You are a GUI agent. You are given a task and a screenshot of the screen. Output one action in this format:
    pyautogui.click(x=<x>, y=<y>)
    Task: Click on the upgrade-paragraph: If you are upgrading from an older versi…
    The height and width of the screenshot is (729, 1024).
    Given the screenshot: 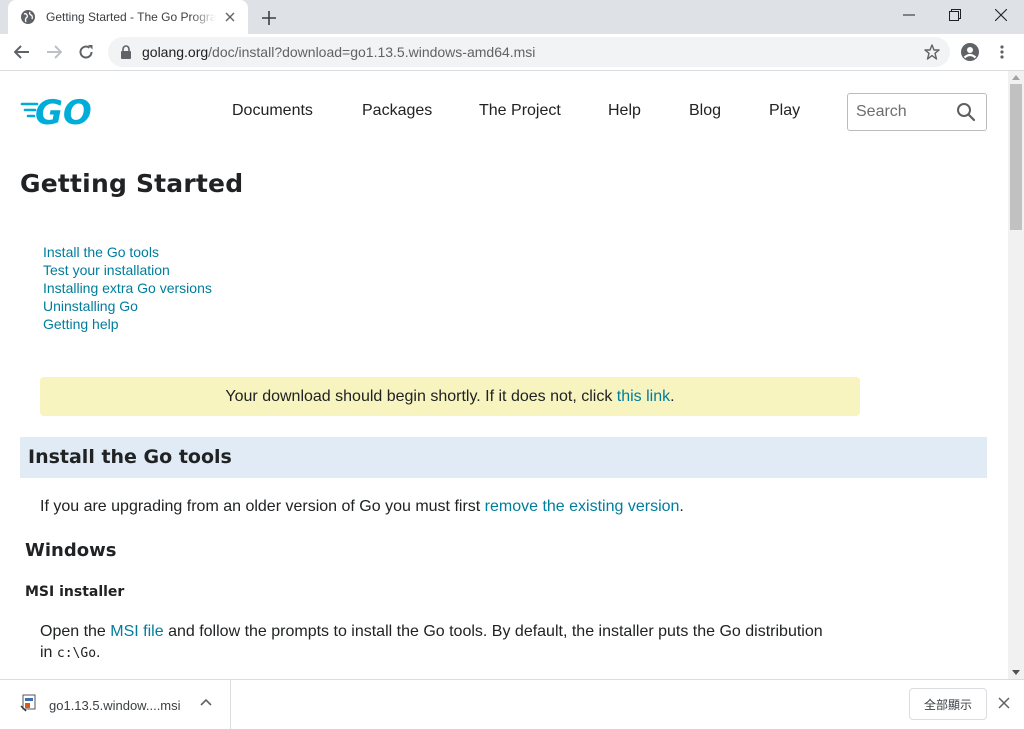 What is the action you would take?
    pyautogui.click(x=362, y=507)
    